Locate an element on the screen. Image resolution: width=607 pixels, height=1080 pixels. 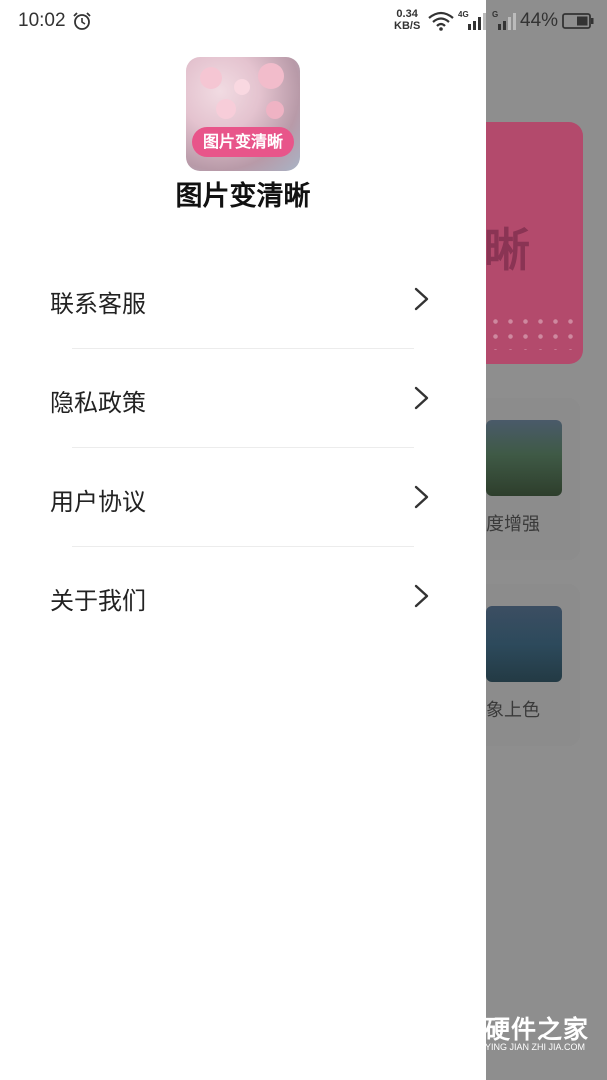
status-time: 10:02 is located at coordinates (42, 20).